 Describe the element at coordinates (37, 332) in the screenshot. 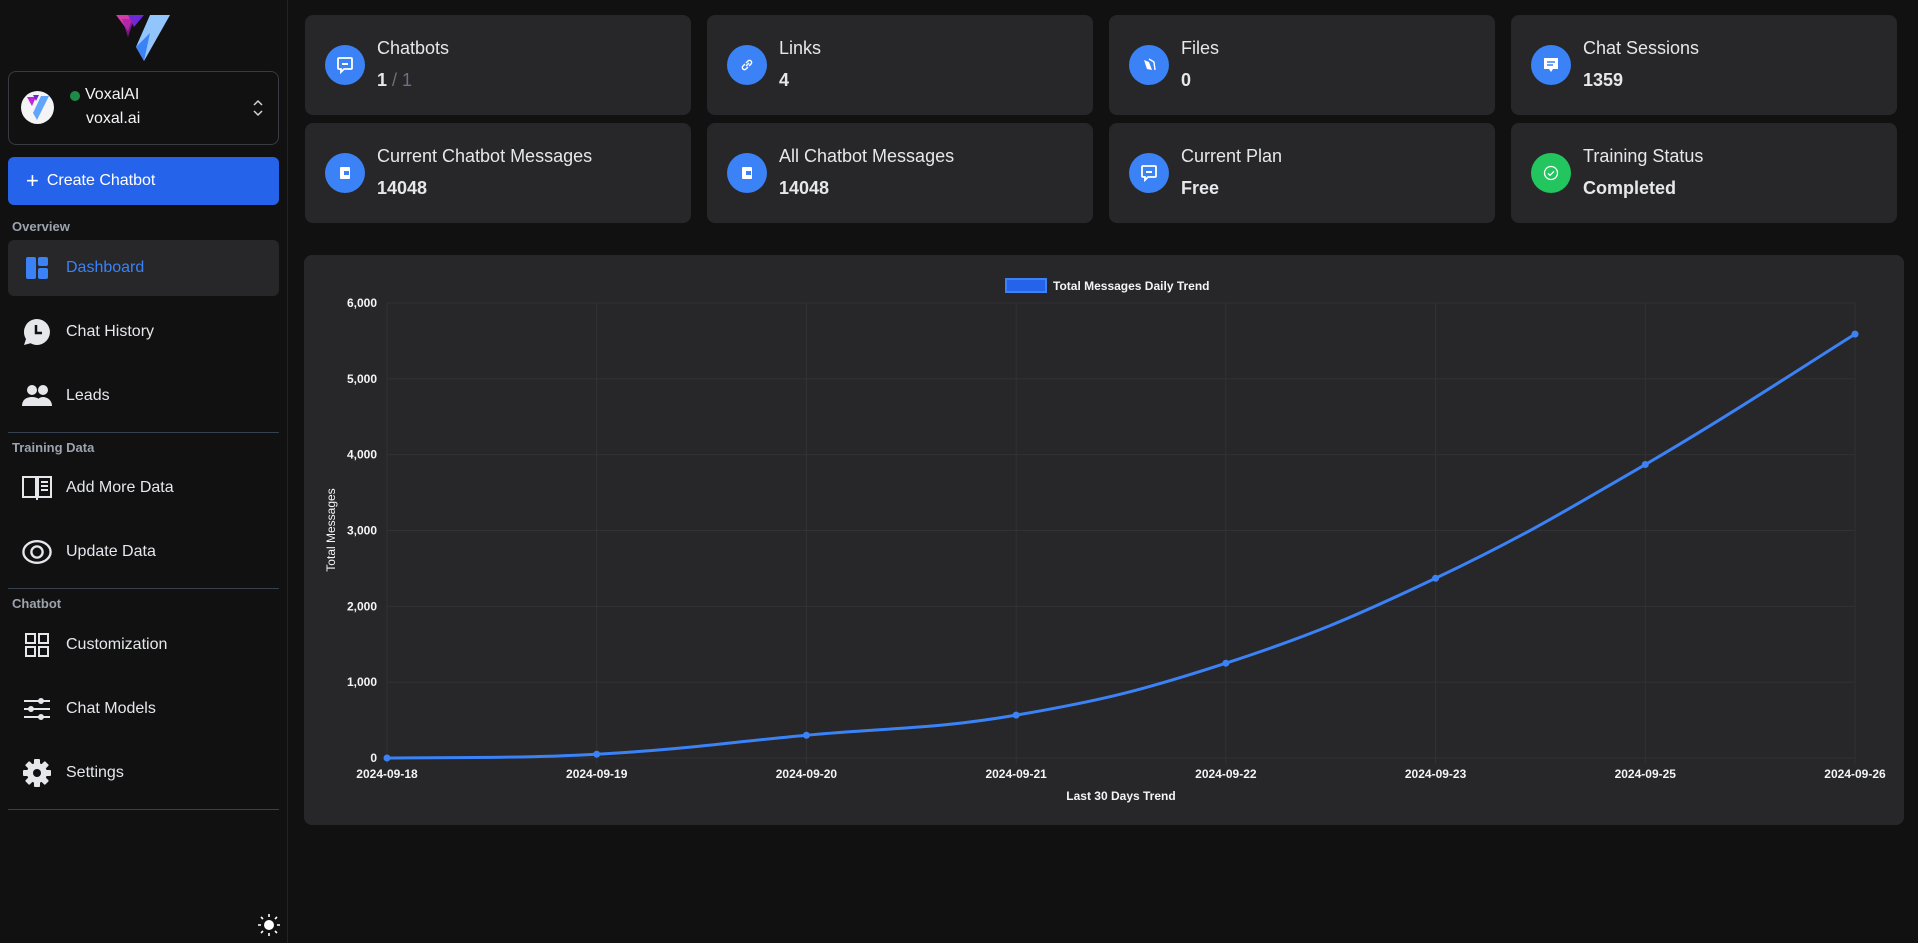

I see `chat-history-icon` at that location.